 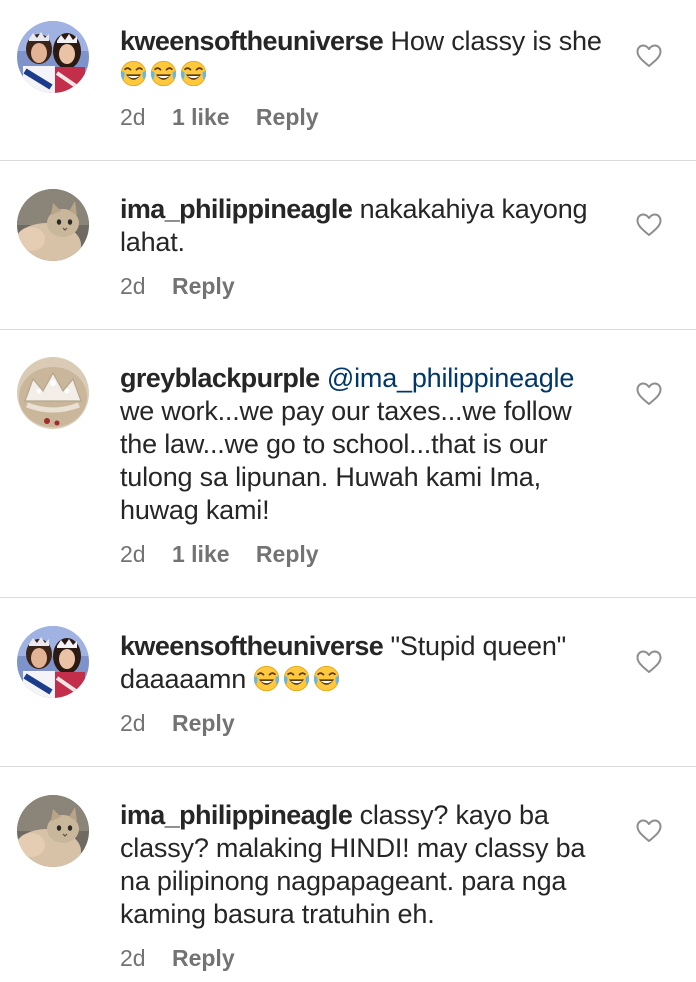 I want to click on comment-text: How classy is she, so click(x=496, y=41).